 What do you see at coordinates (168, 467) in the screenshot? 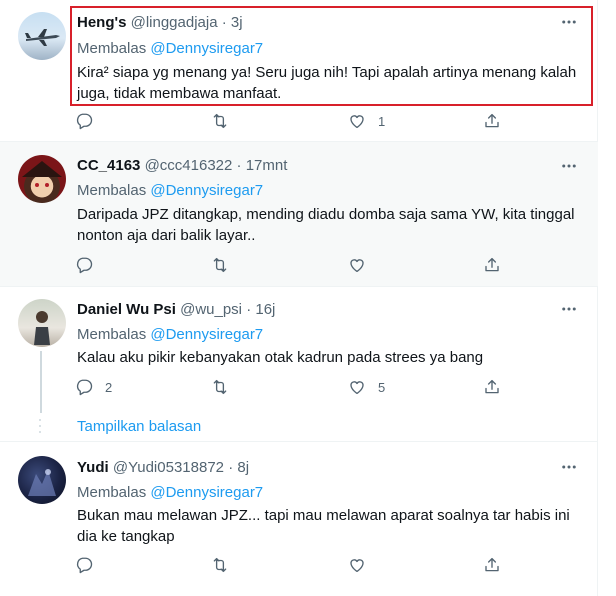
I see `user-handle: @Yudi05318872` at bounding box center [168, 467].